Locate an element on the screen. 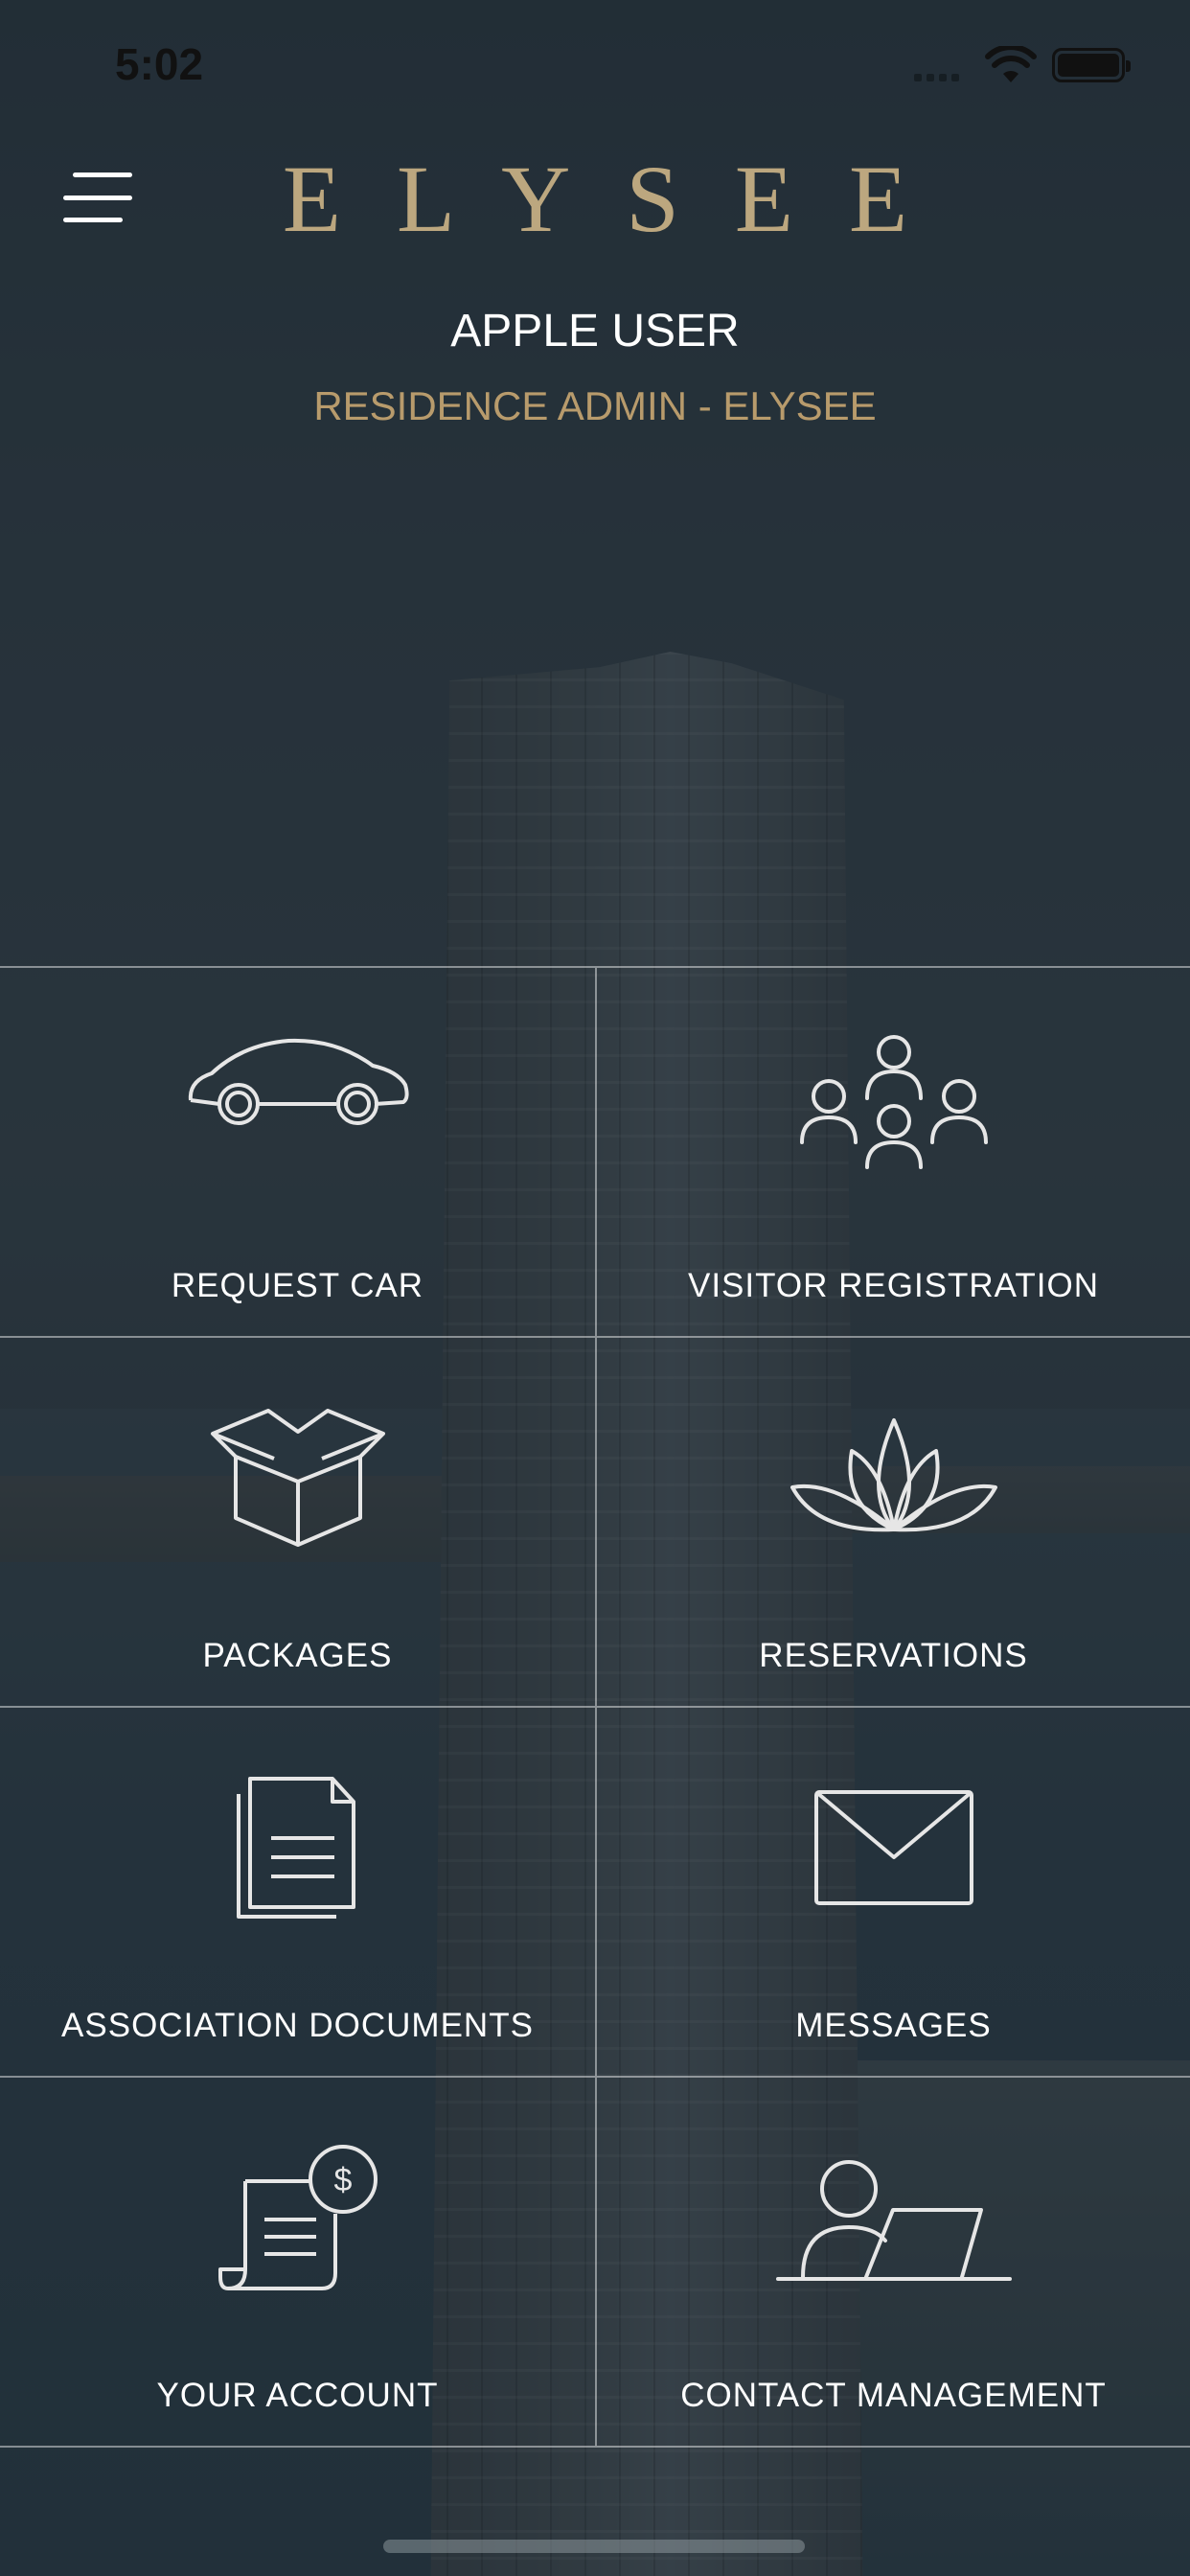 Image resolution: width=1190 pixels, height=2576 pixels. home-indicator is located at coordinates (594, 2546).